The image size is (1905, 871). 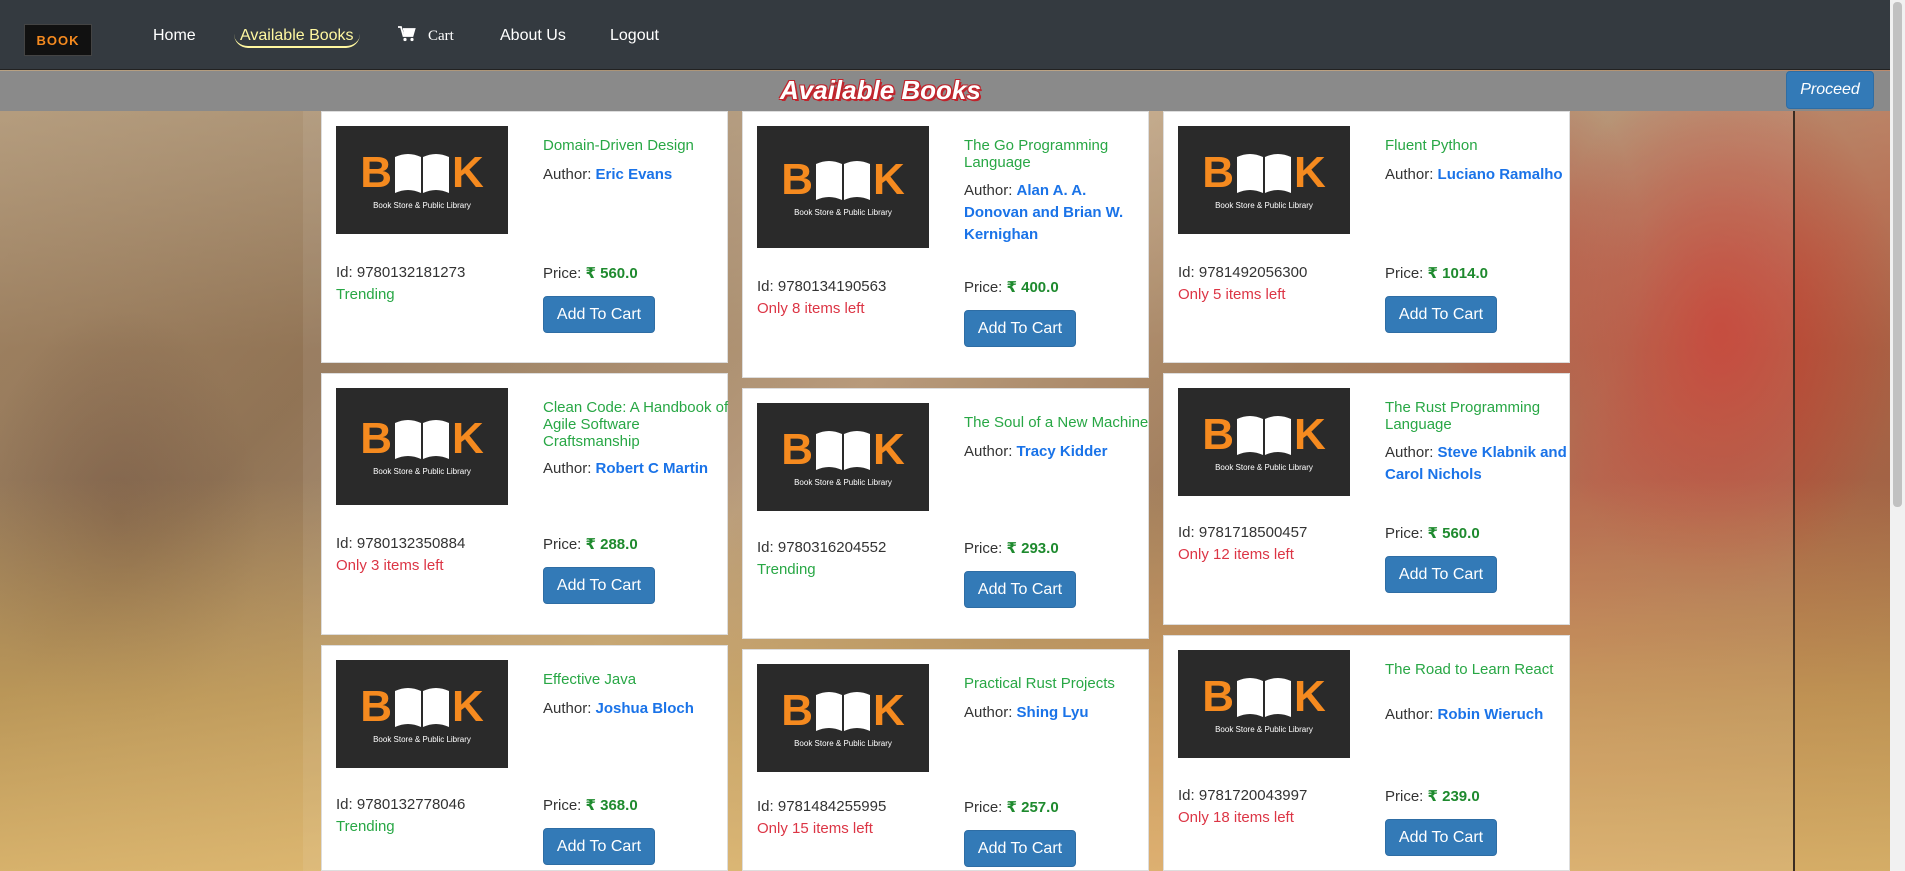 What do you see at coordinates (815, 828) in the screenshot?
I see `stock-status: Only 15 items left` at bounding box center [815, 828].